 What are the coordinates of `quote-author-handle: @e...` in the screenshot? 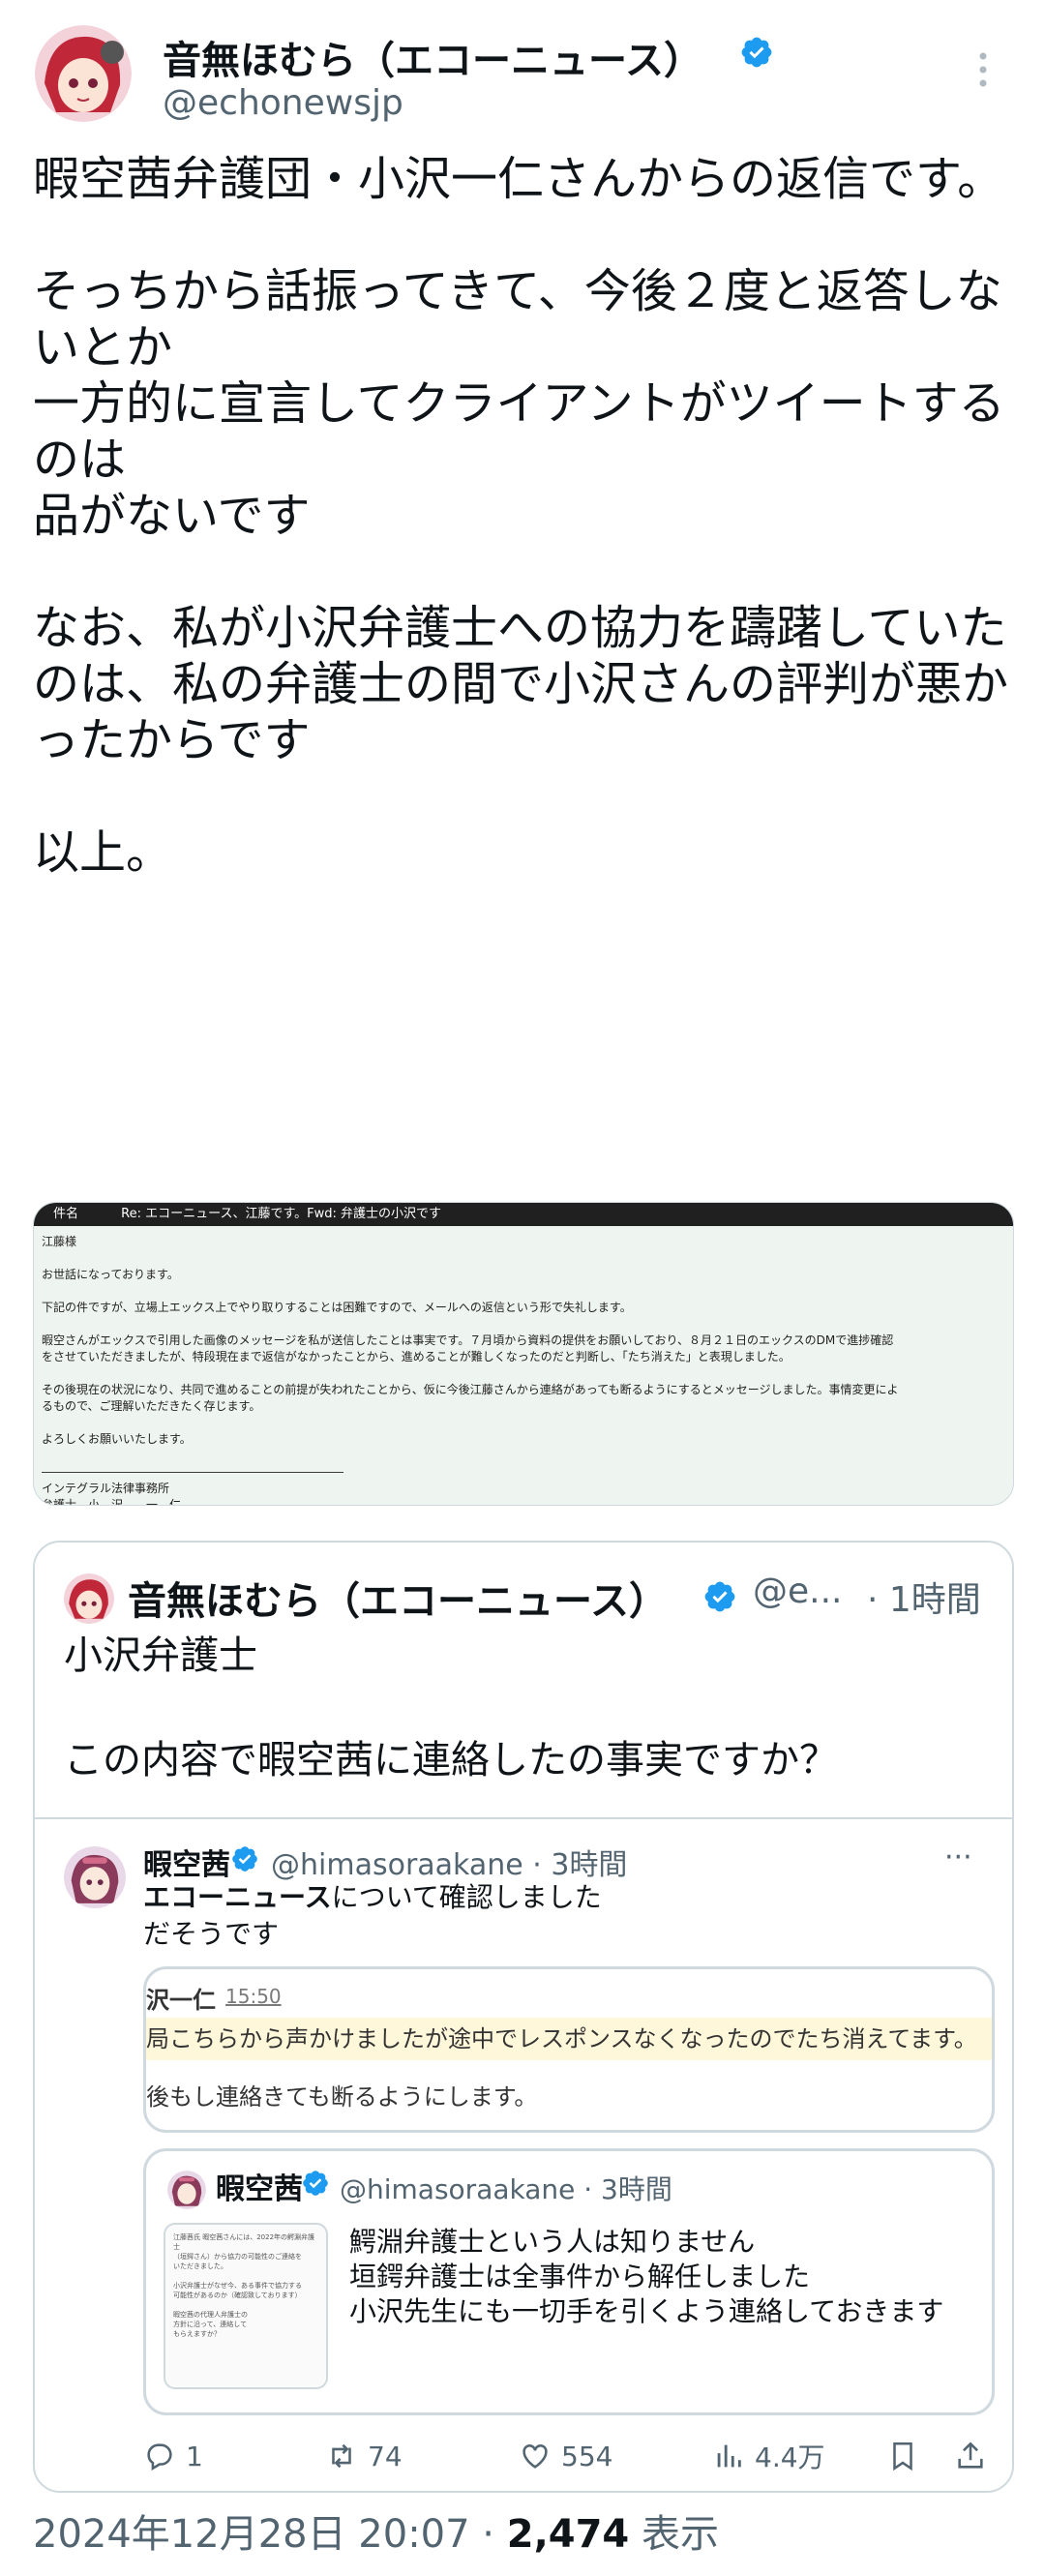 It's located at (797, 1591).